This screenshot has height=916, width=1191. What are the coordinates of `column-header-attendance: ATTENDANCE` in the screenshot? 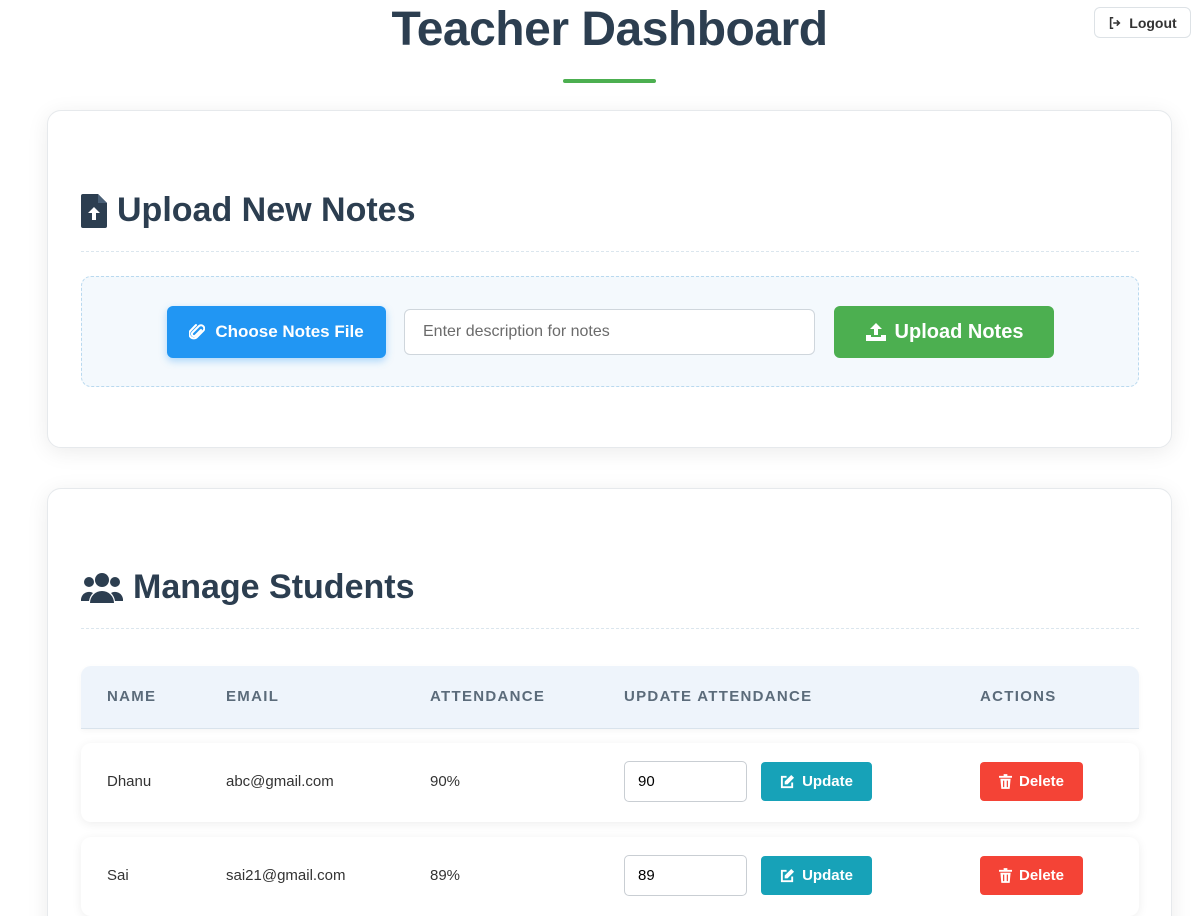 It's located at (488, 696).